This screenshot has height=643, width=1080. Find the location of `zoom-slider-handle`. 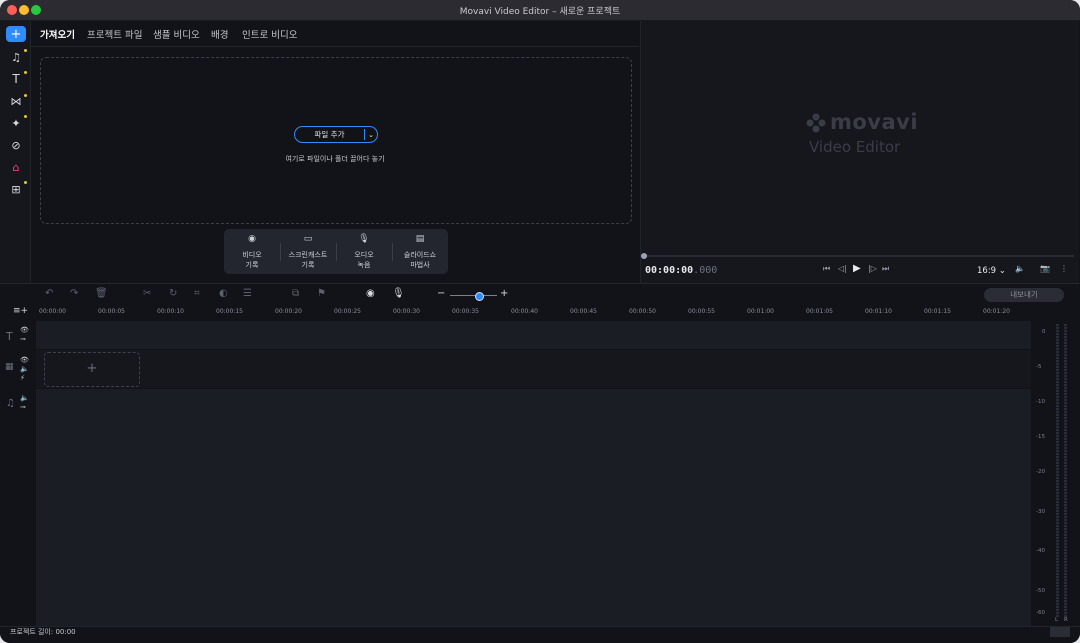

zoom-slider-handle is located at coordinates (479, 296).